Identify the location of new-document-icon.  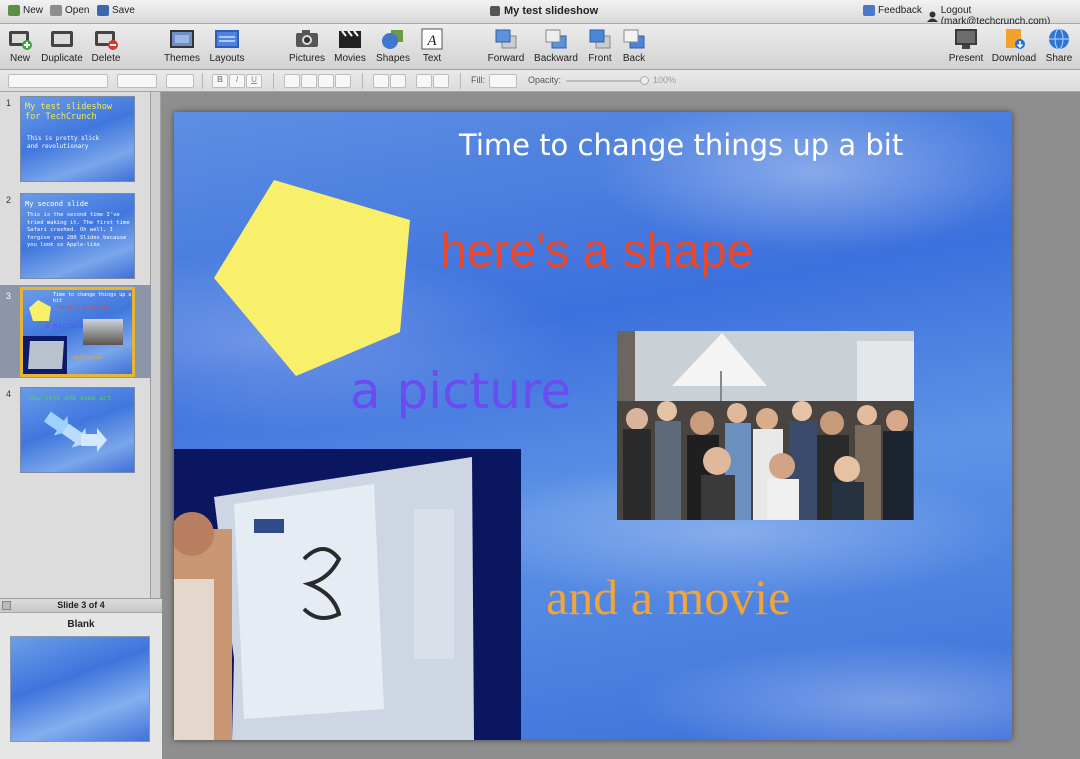
(14, 10).